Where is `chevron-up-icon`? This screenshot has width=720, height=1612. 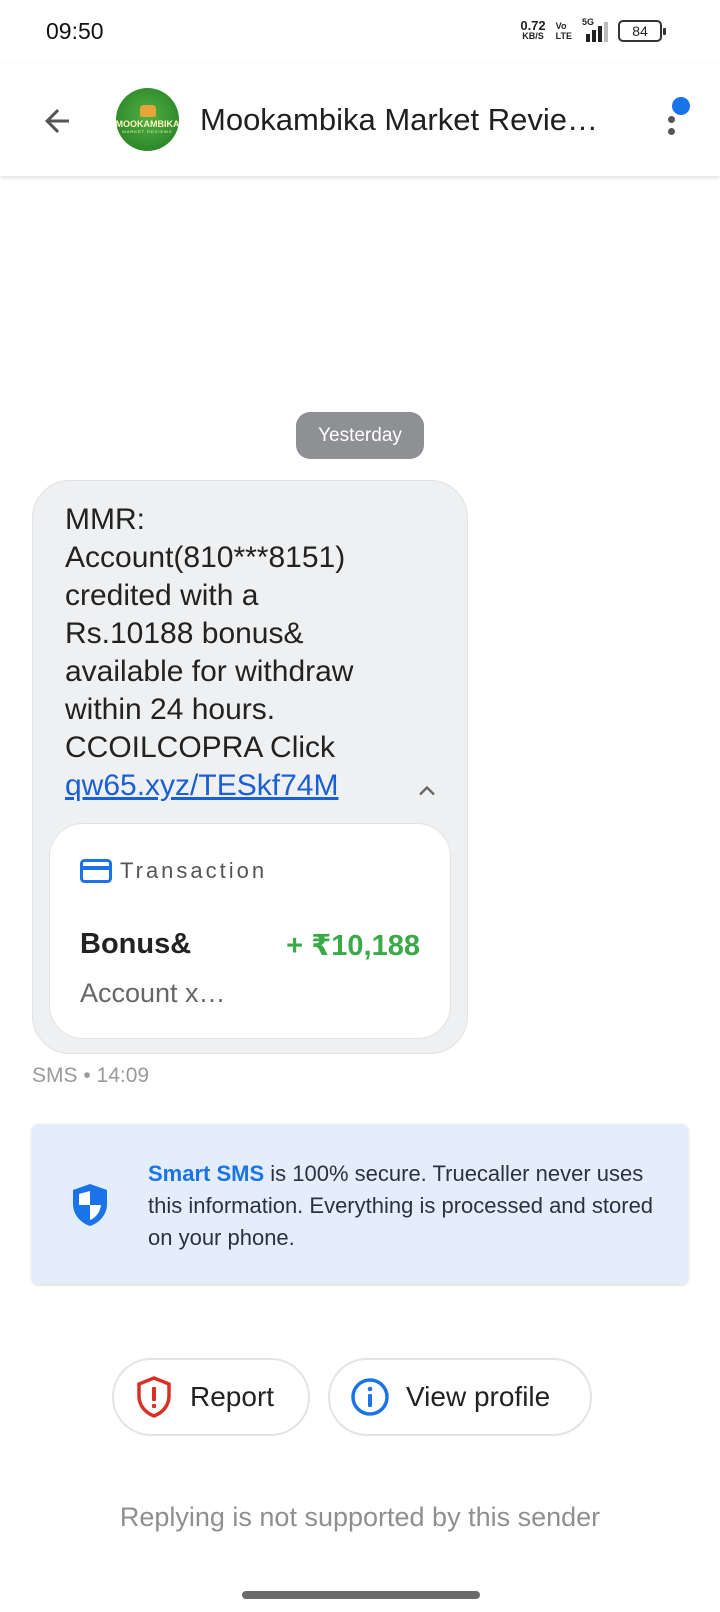
chevron-up-icon is located at coordinates (427, 790).